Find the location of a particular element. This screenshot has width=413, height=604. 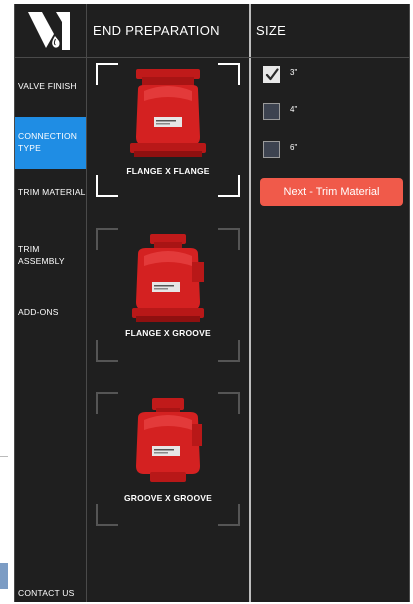

checkbox-checked is located at coordinates (271, 74).